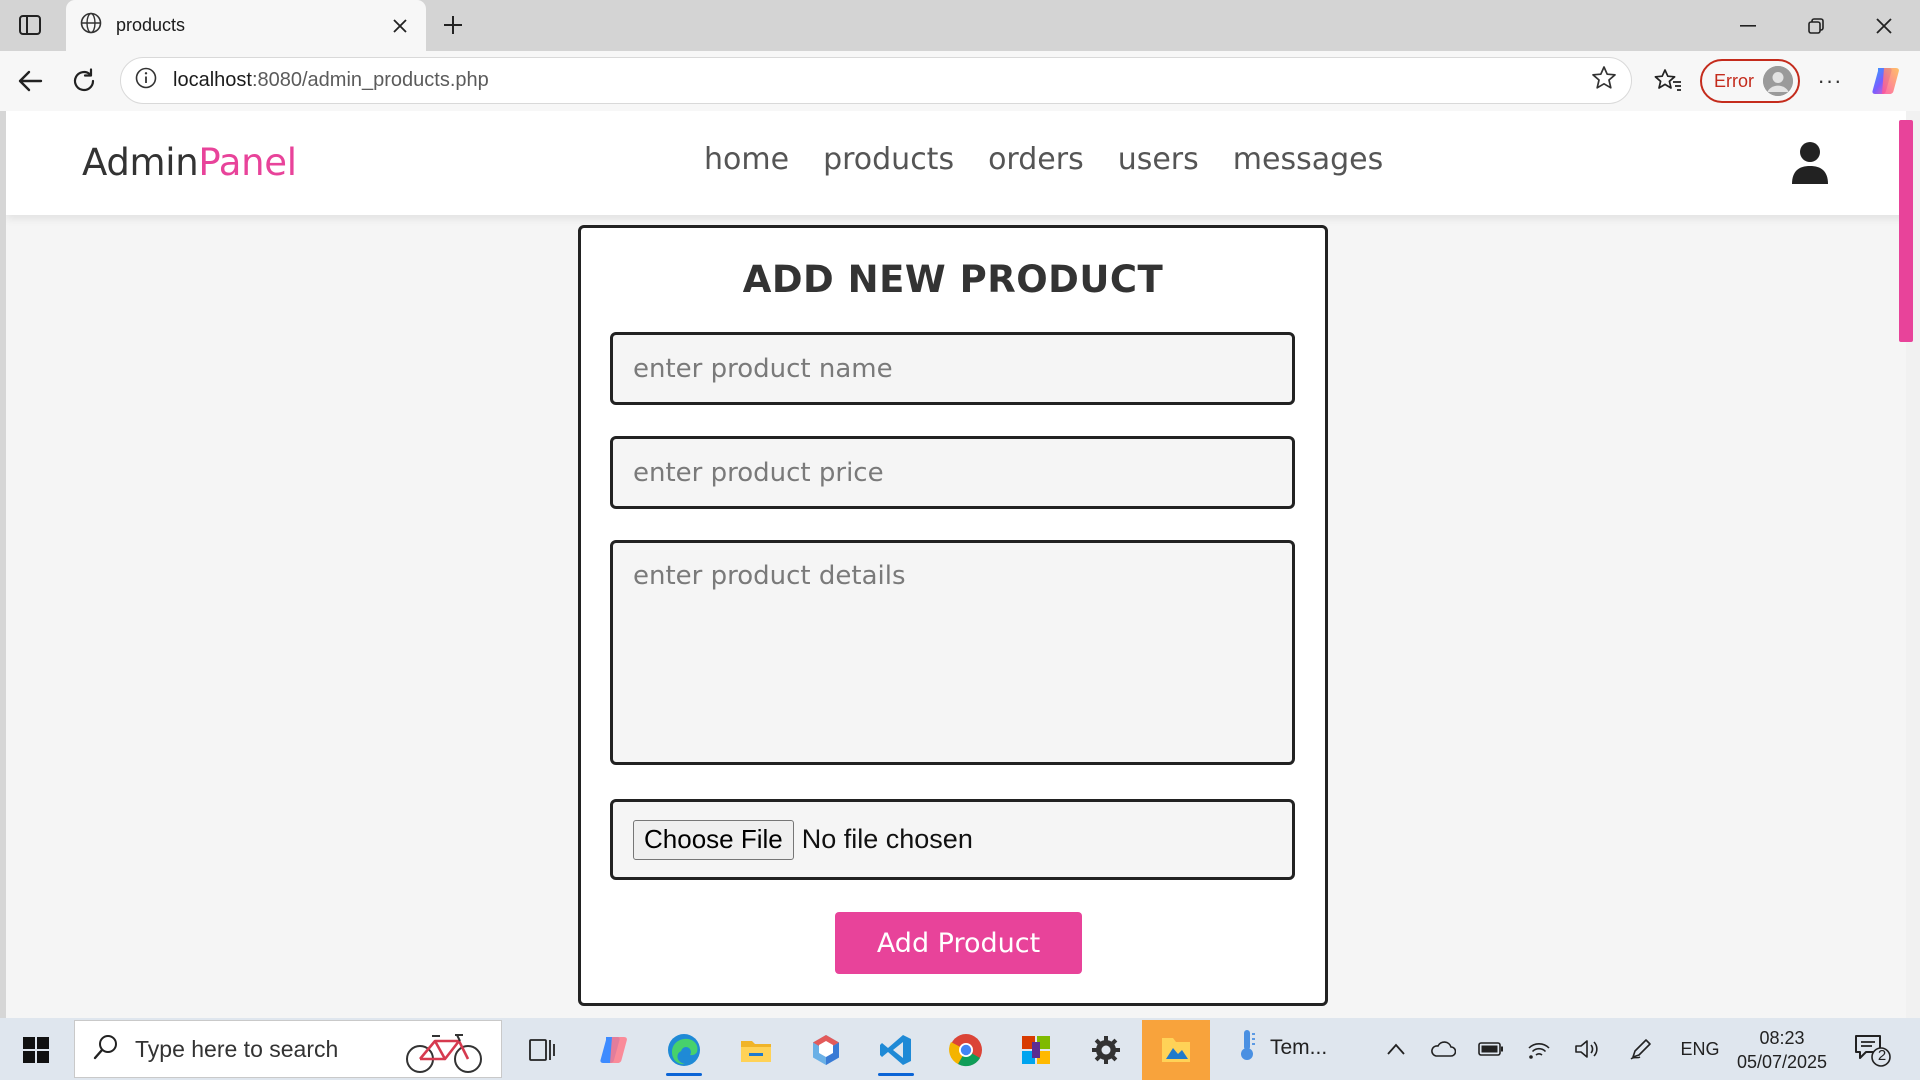 This screenshot has height=1080, width=1920. Describe the element at coordinates (1830, 81) in the screenshot. I see `more-options-icon: ···` at that location.